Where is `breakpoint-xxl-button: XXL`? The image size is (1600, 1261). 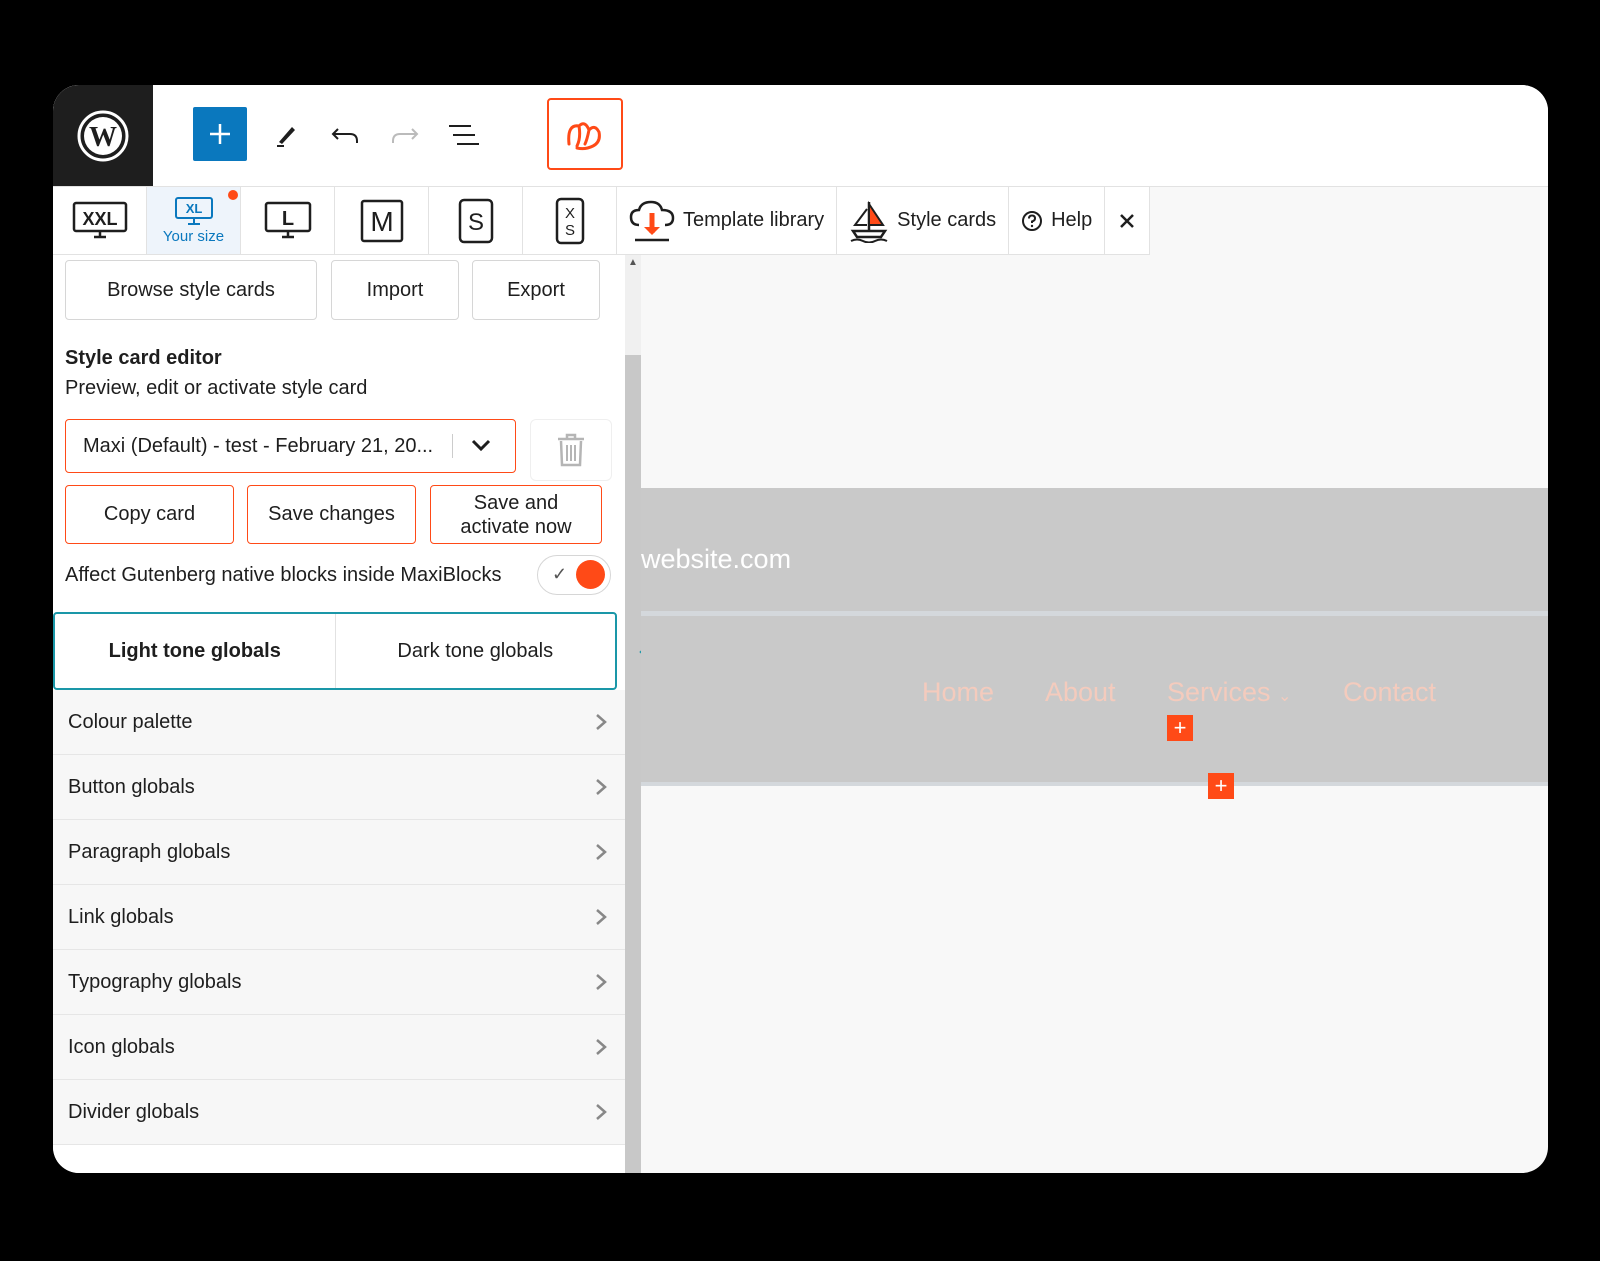 breakpoint-xxl-button: XXL is located at coordinates (100, 220).